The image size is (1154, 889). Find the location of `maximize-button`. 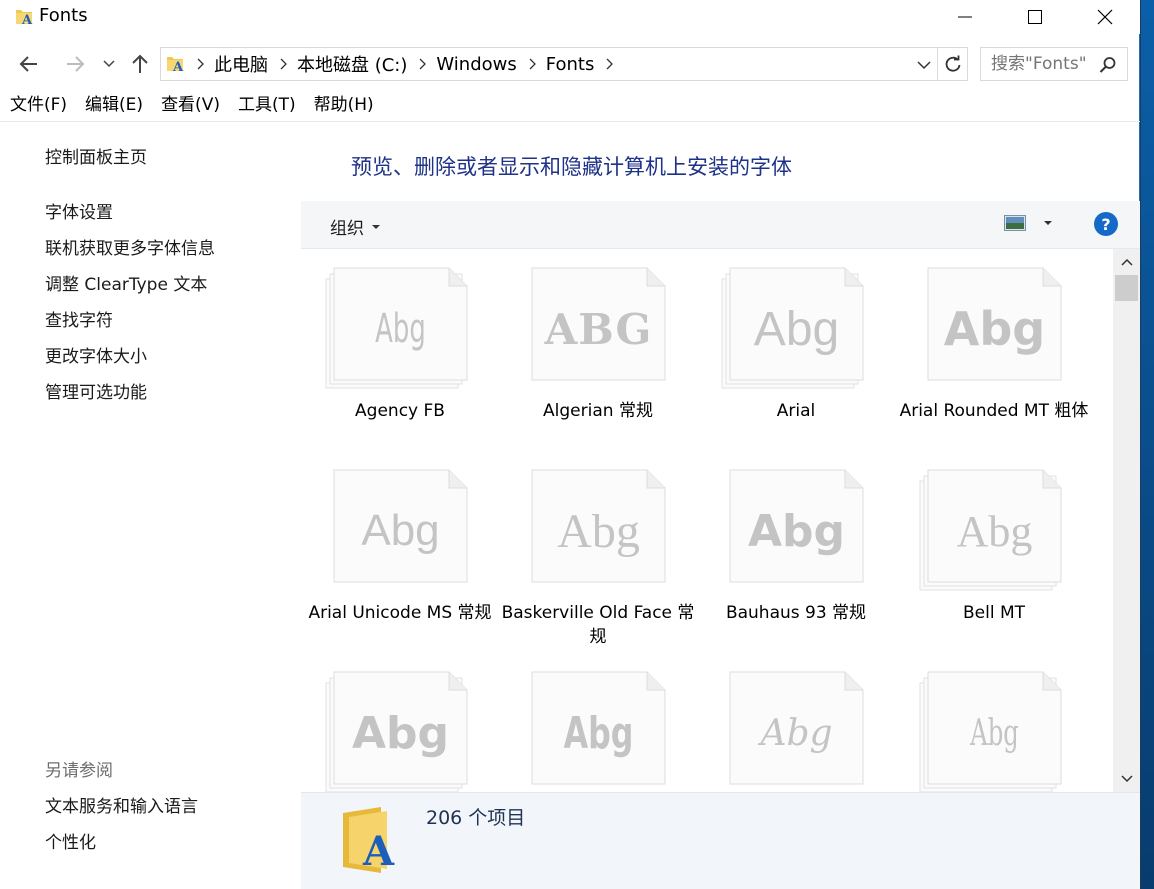

maximize-button is located at coordinates (1035, 17).